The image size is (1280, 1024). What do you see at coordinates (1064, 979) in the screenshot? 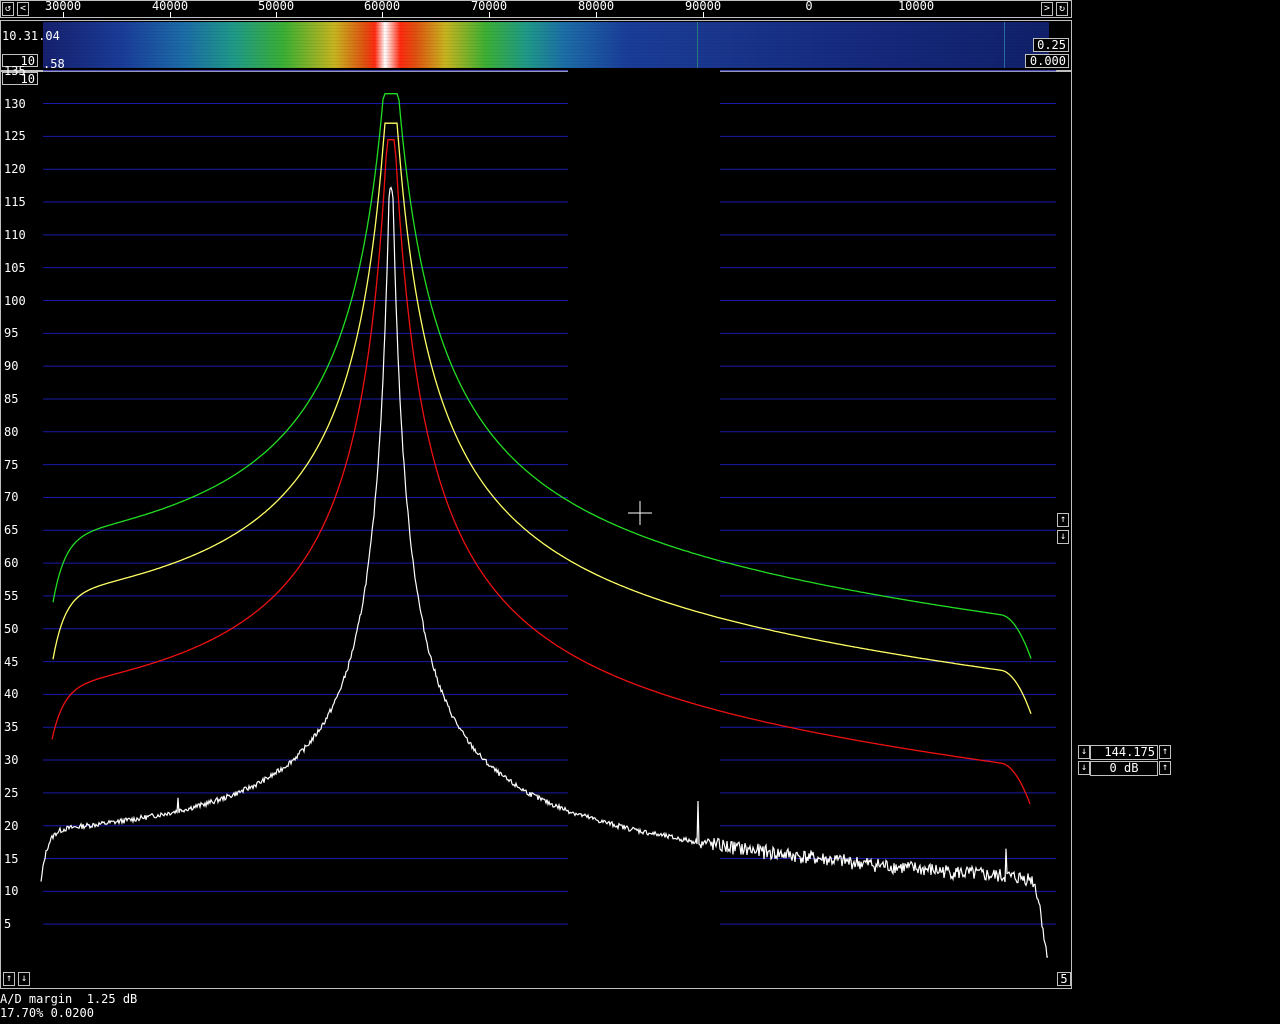
I see `bottom-right-value: 5` at bounding box center [1064, 979].